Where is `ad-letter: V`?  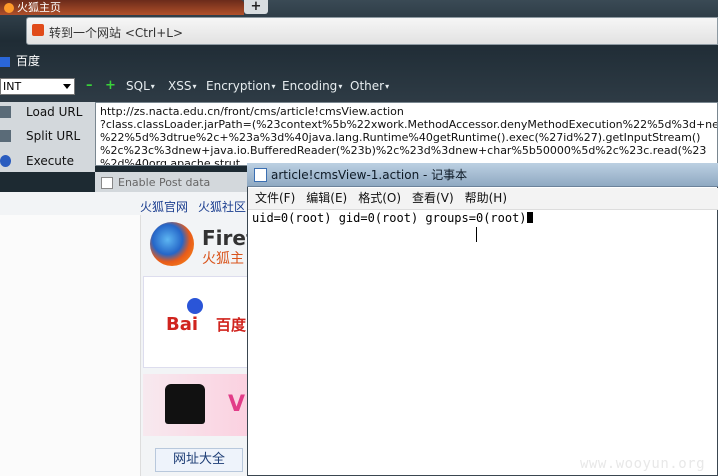 ad-letter: V is located at coordinates (237, 404).